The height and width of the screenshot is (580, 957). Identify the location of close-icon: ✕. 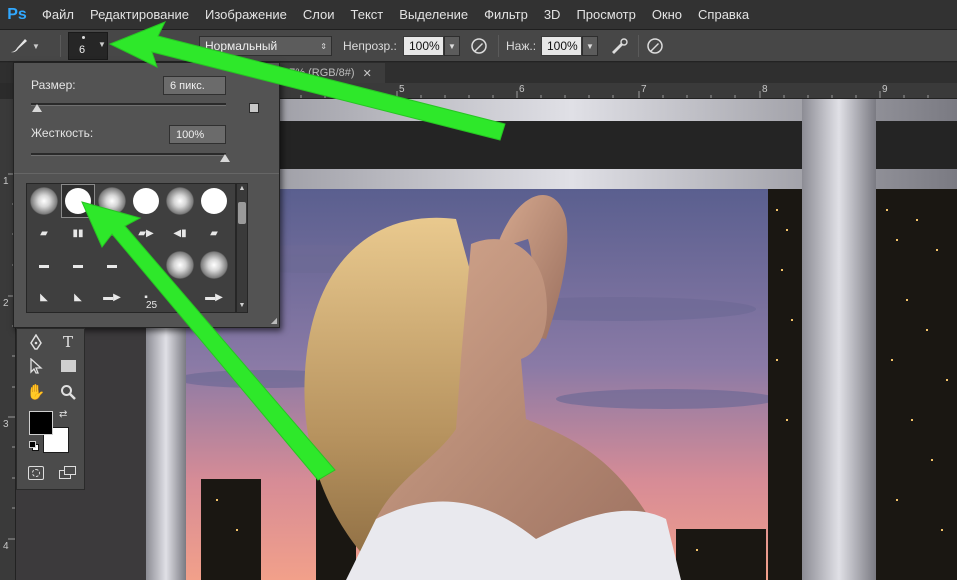
(367, 73).